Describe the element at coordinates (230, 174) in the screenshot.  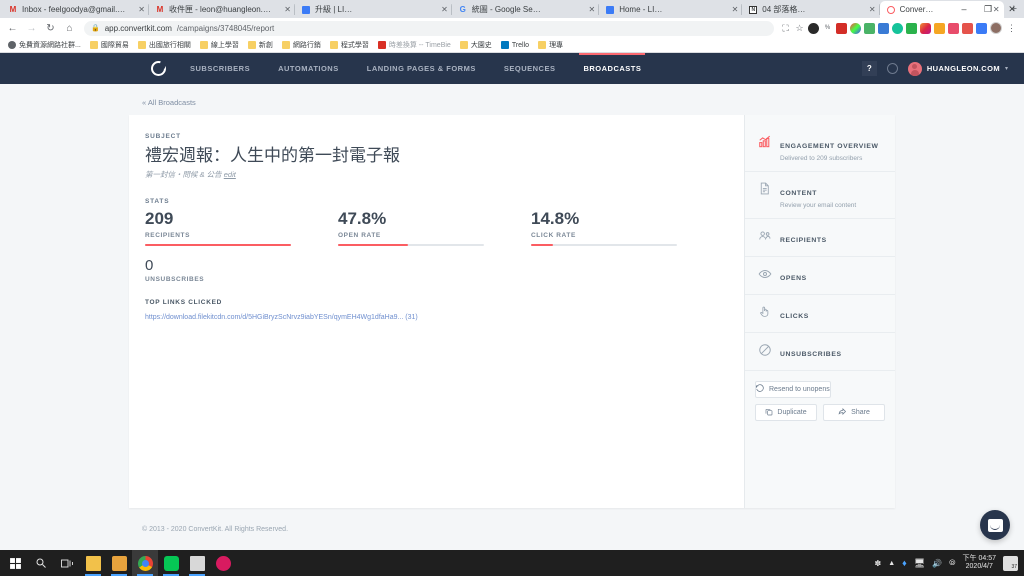
I see `edit-link: edit` at that location.